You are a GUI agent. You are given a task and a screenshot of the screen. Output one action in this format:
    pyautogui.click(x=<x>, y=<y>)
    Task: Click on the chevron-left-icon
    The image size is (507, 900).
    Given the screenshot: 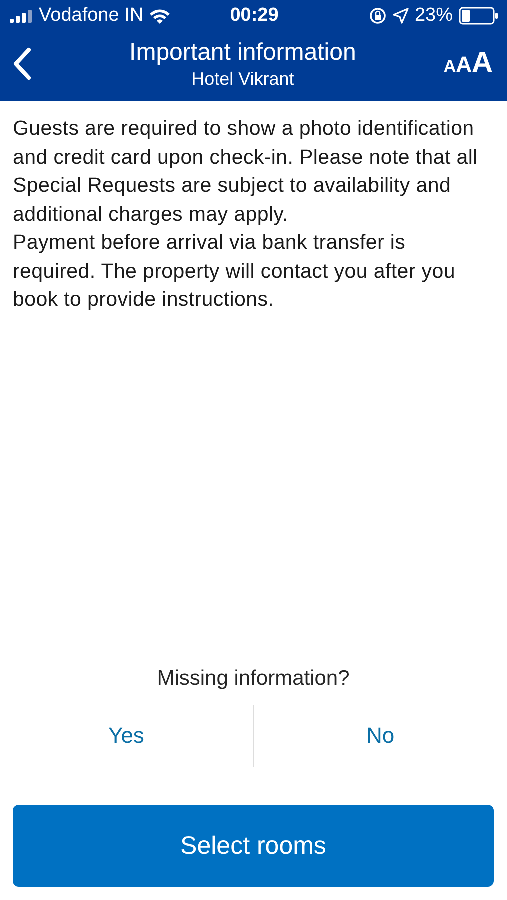 What is the action you would take?
    pyautogui.click(x=22, y=63)
    